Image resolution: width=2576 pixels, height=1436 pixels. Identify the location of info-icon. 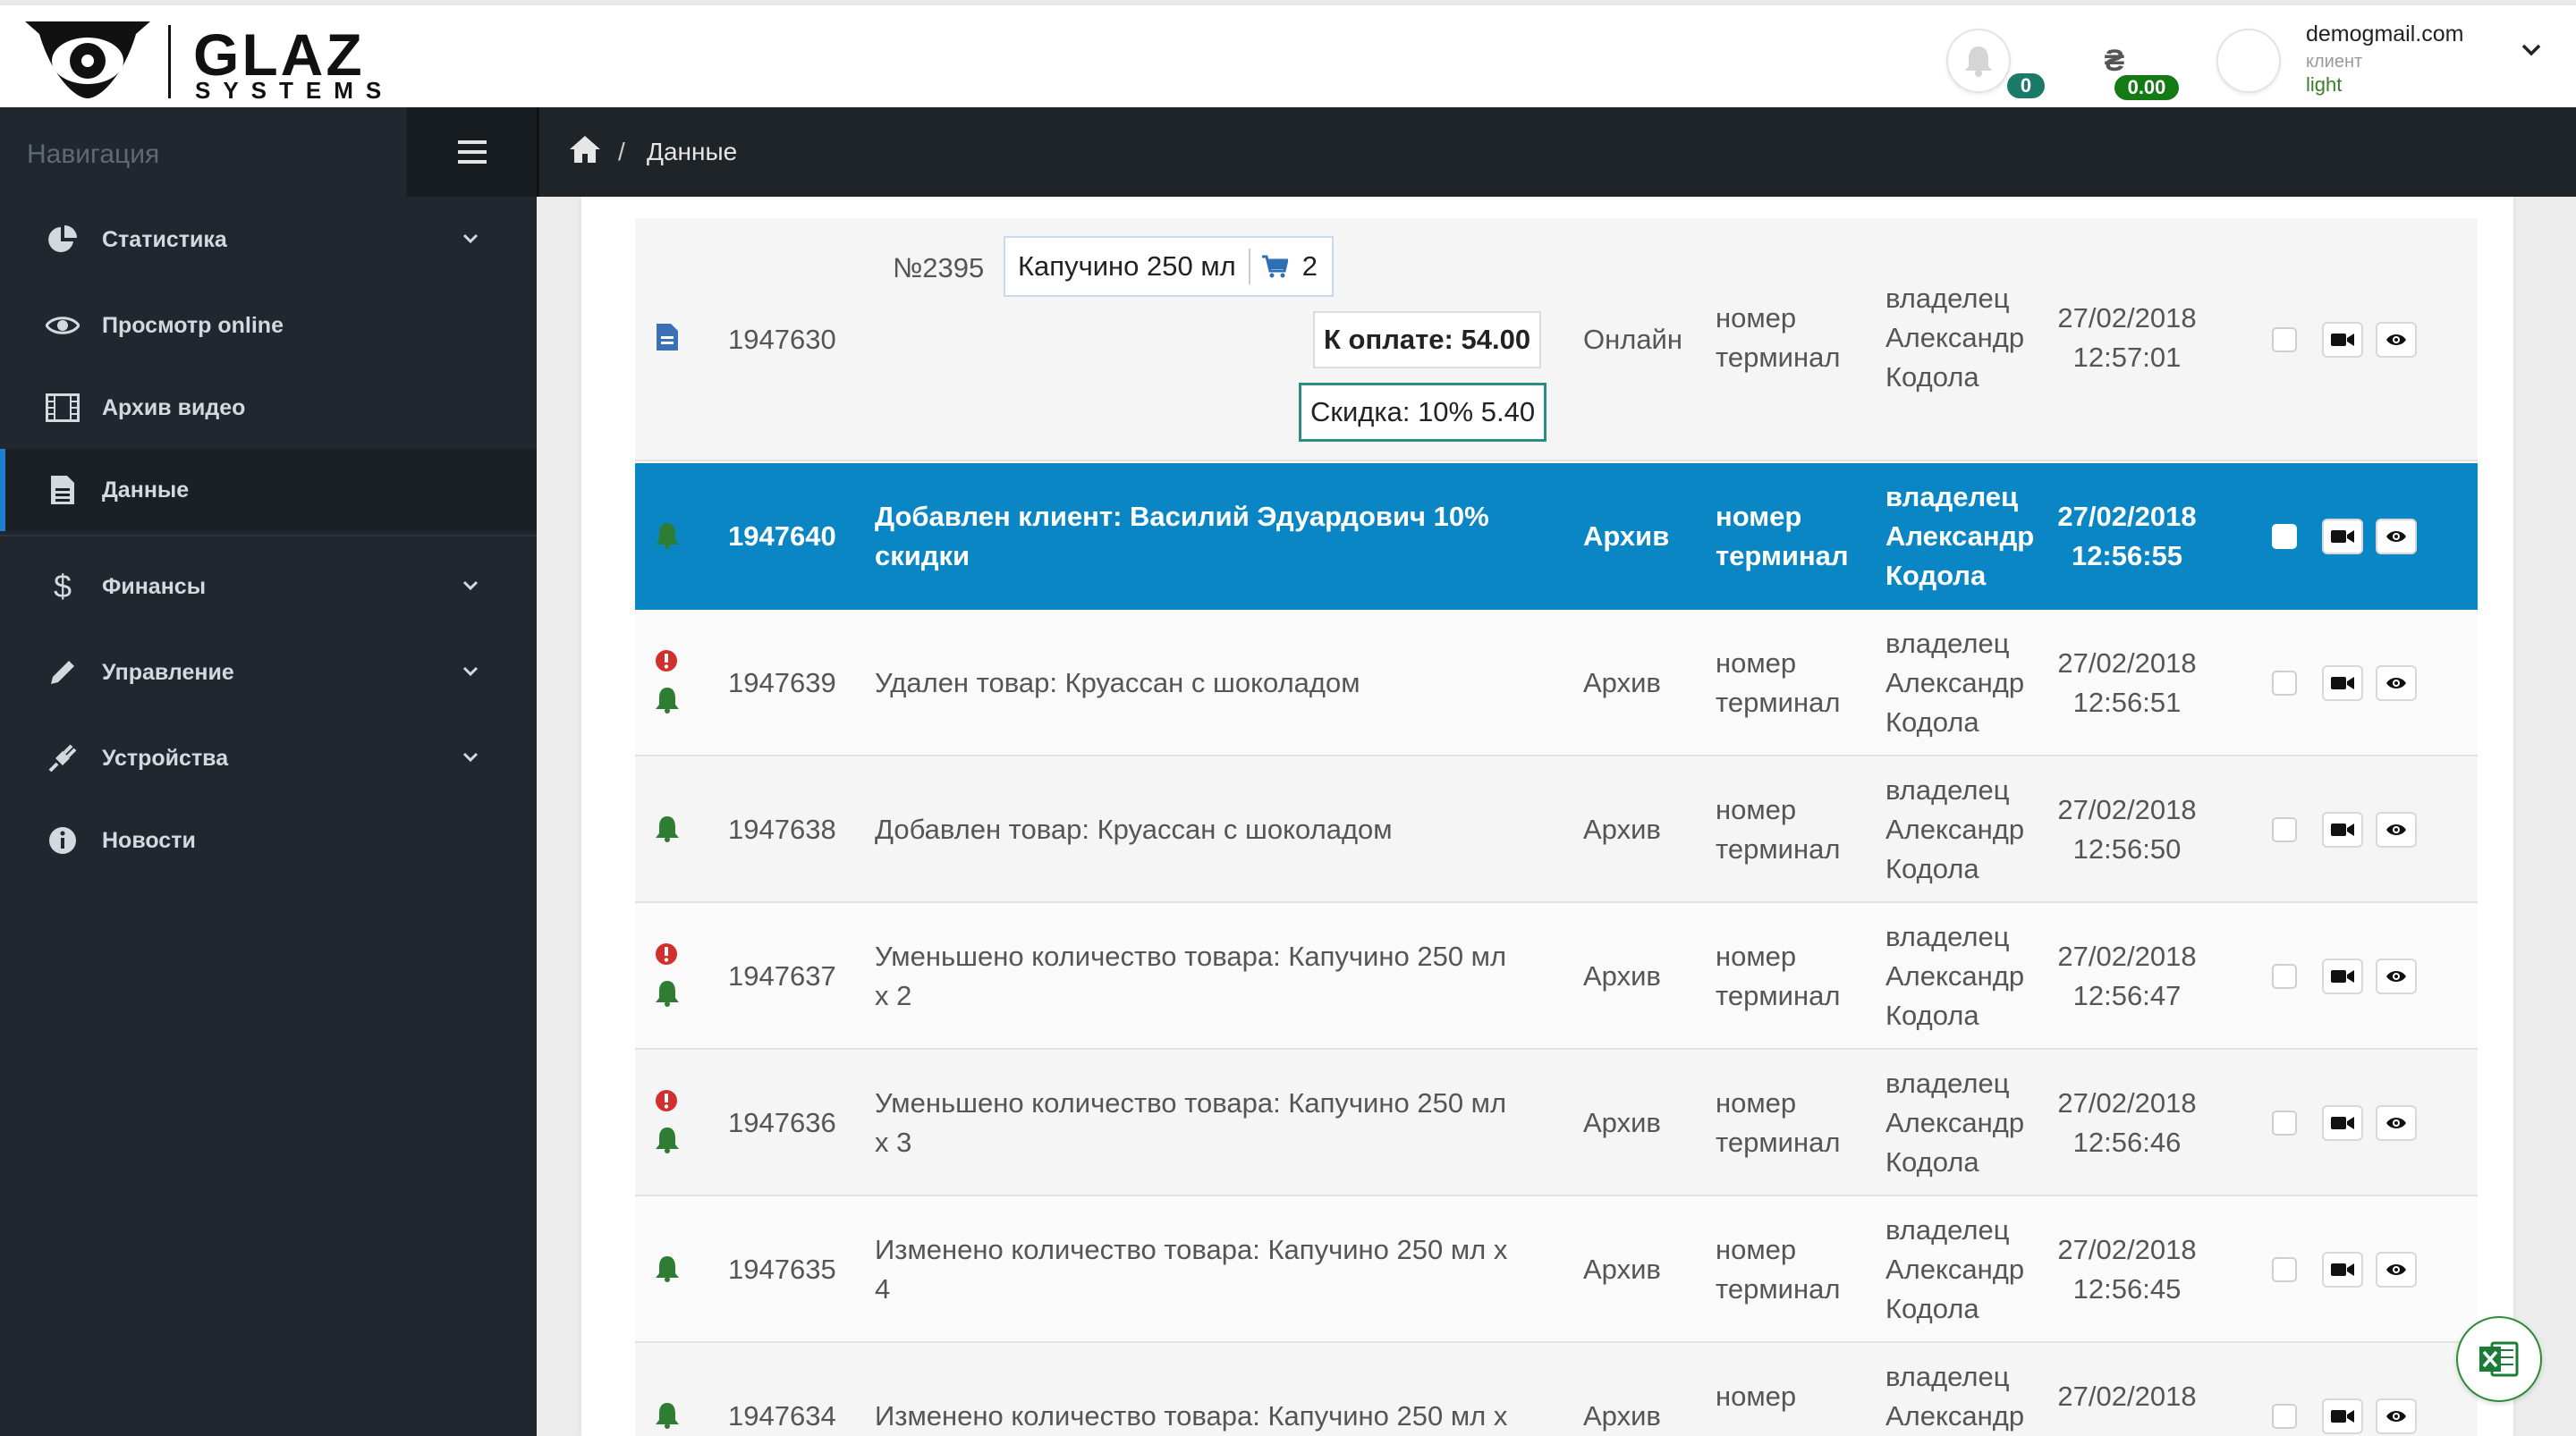
(62, 840).